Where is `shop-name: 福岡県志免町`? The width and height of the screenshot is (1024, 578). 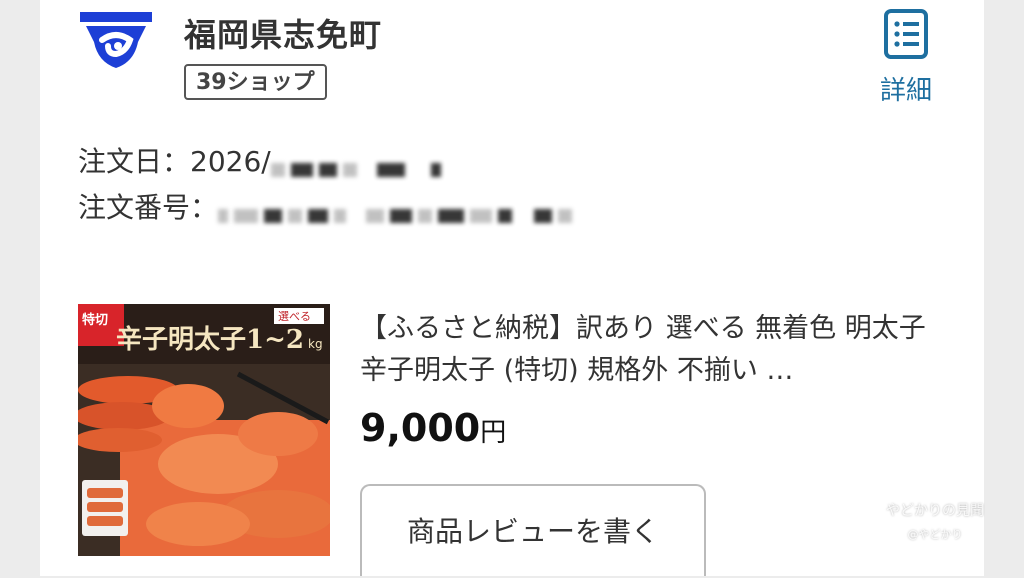
shop-name: 福岡県志免町 is located at coordinates (283, 35).